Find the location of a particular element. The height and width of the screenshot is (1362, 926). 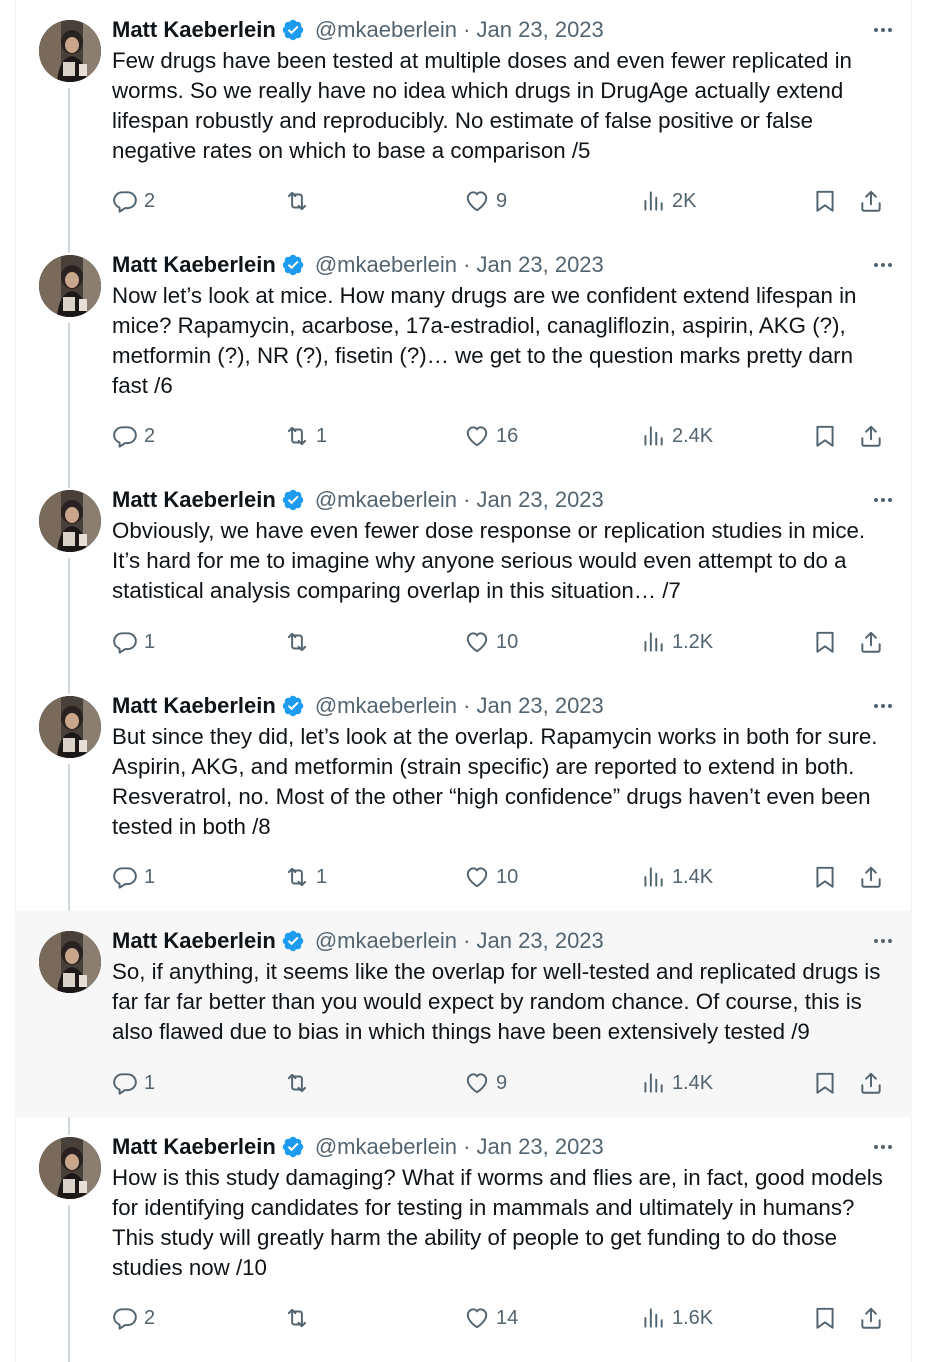

views-button: 1.2K is located at coordinates (676, 642).